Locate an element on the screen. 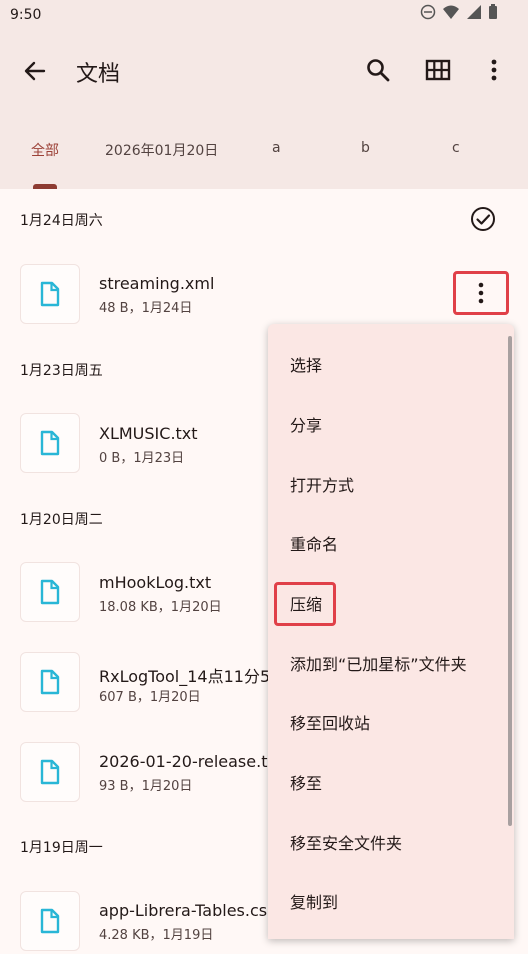 Image resolution: width=528 pixels, height=954 pixels. menu-item-copy-to: 复制到 is located at coordinates (391, 901).